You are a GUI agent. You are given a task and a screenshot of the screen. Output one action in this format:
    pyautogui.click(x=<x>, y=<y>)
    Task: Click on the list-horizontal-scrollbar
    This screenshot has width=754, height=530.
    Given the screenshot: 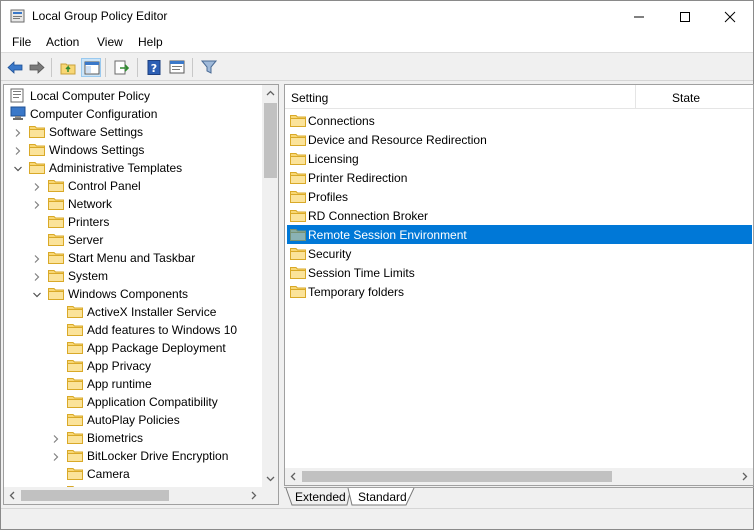 What is the action you would take?
    pyautogui.click(x=519, y=476)
    